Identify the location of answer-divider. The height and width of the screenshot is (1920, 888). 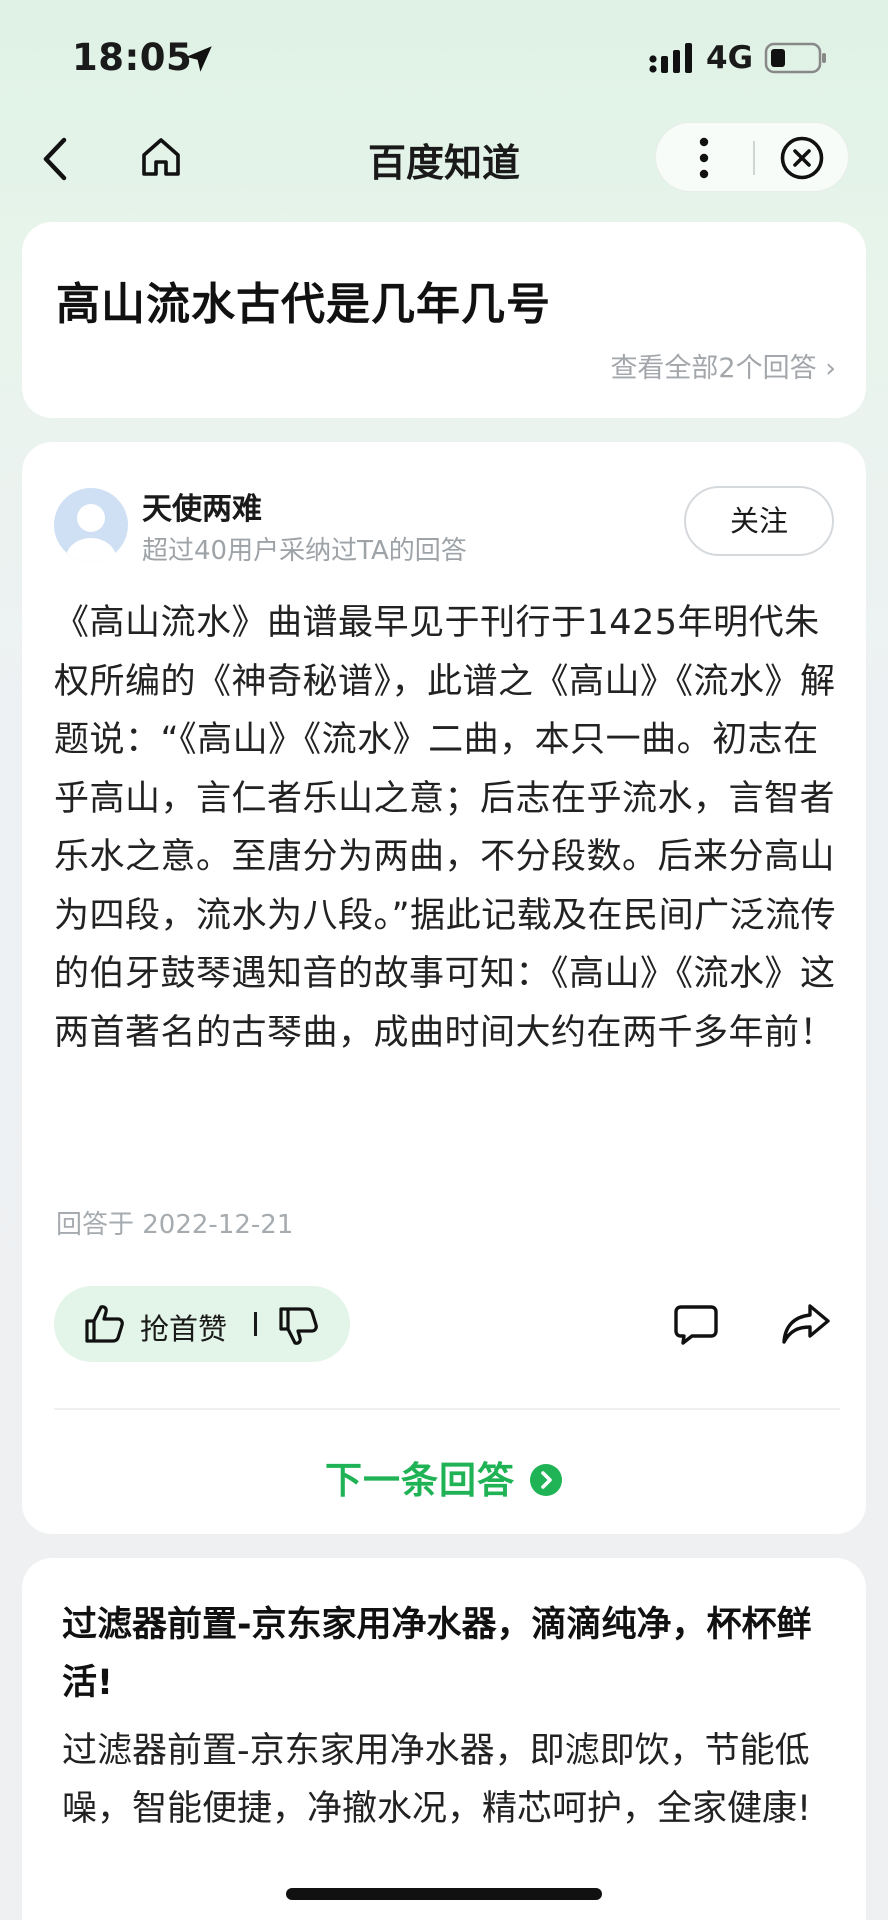
(447, 1409).